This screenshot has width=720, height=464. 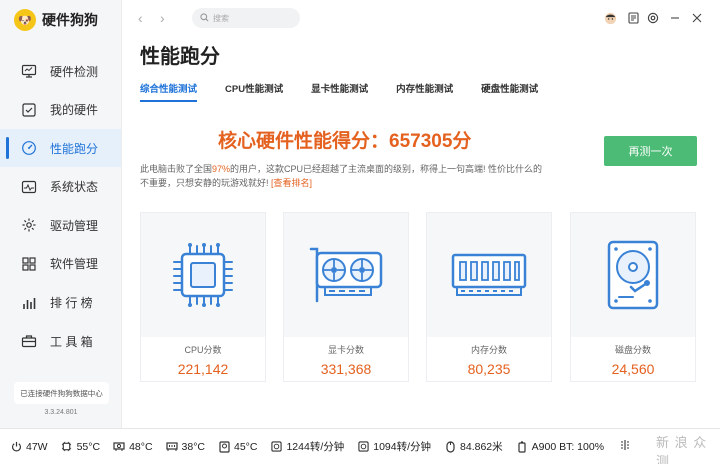 I want to click on score-value: 80,235, so click(x=489, y=369).